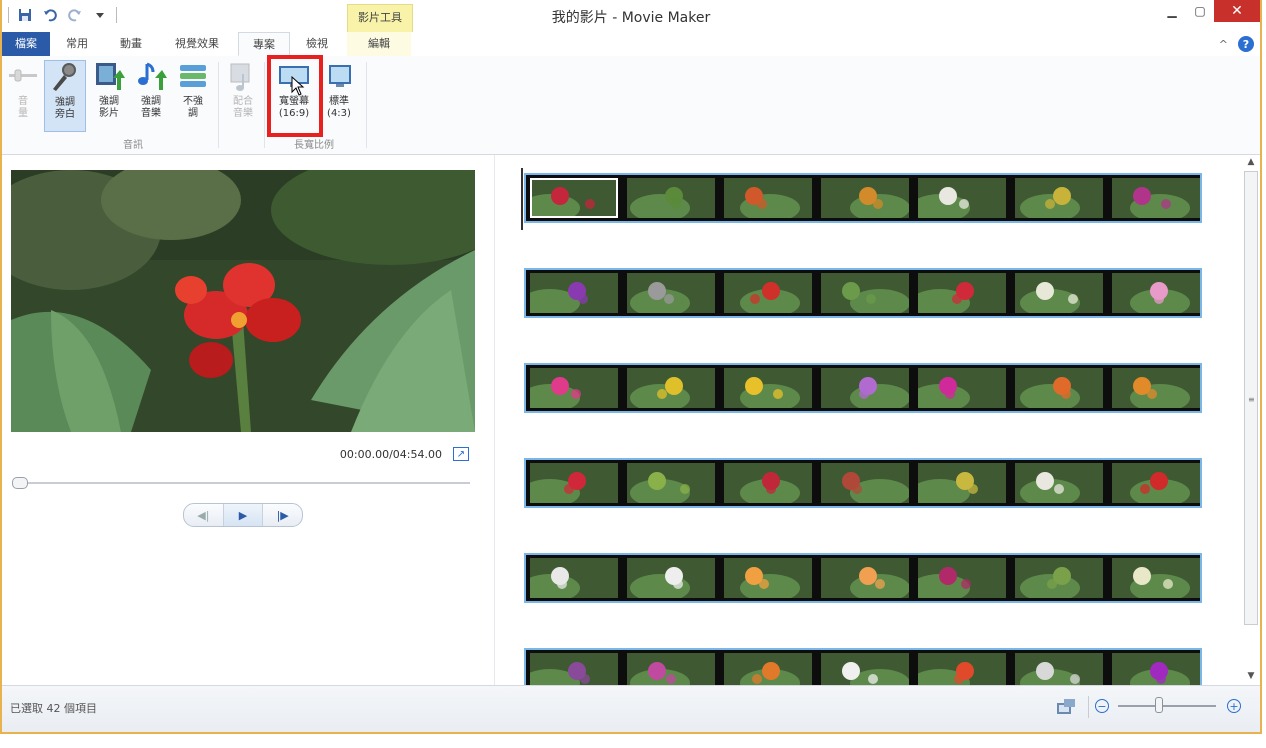 The width and height of the screenshot is (1266, 748). I want to click on zoom-in-icon: +, so click(1234, 706).